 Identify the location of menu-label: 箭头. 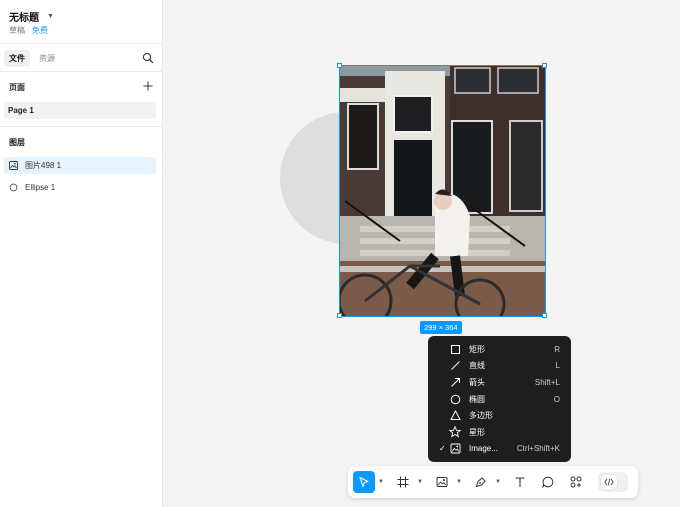
(477, 382).